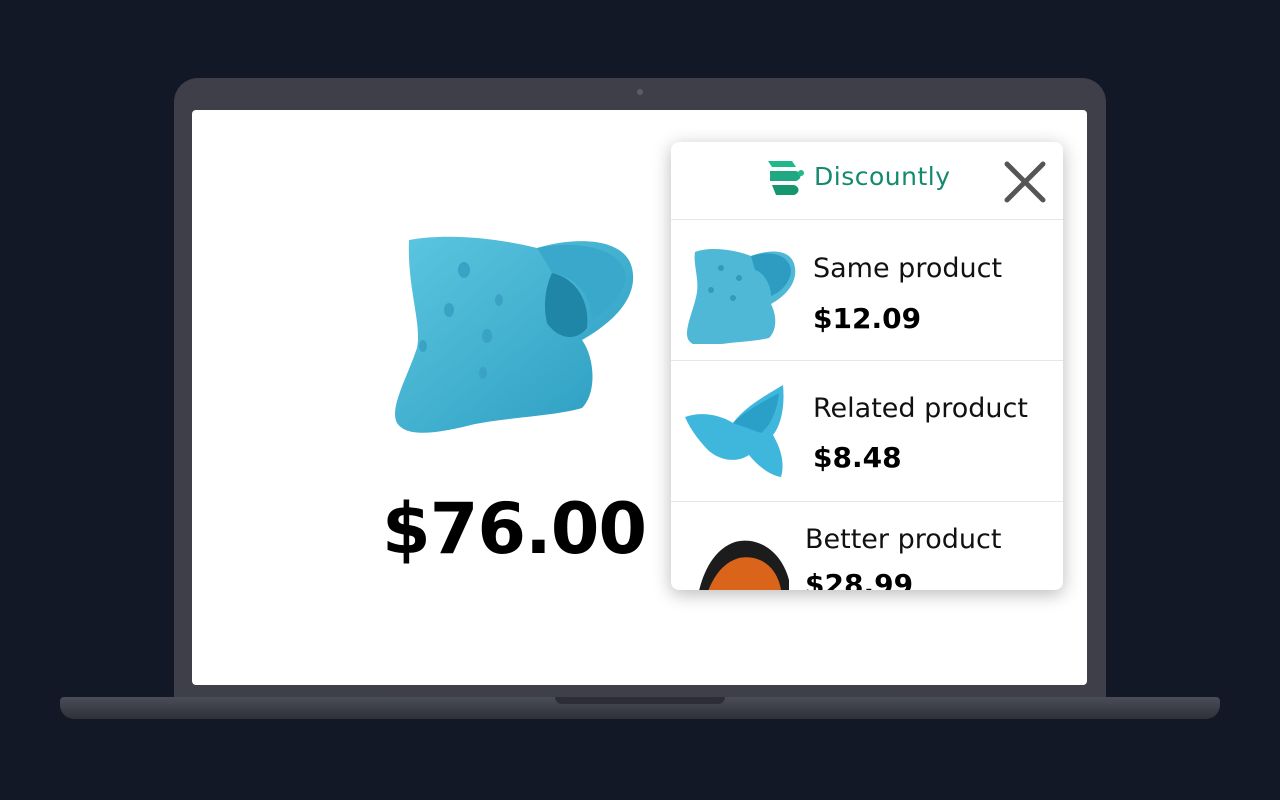  Describe the element at coordinates (908, 268) in the screenshot. I see `offer-label: Same product` at that location.